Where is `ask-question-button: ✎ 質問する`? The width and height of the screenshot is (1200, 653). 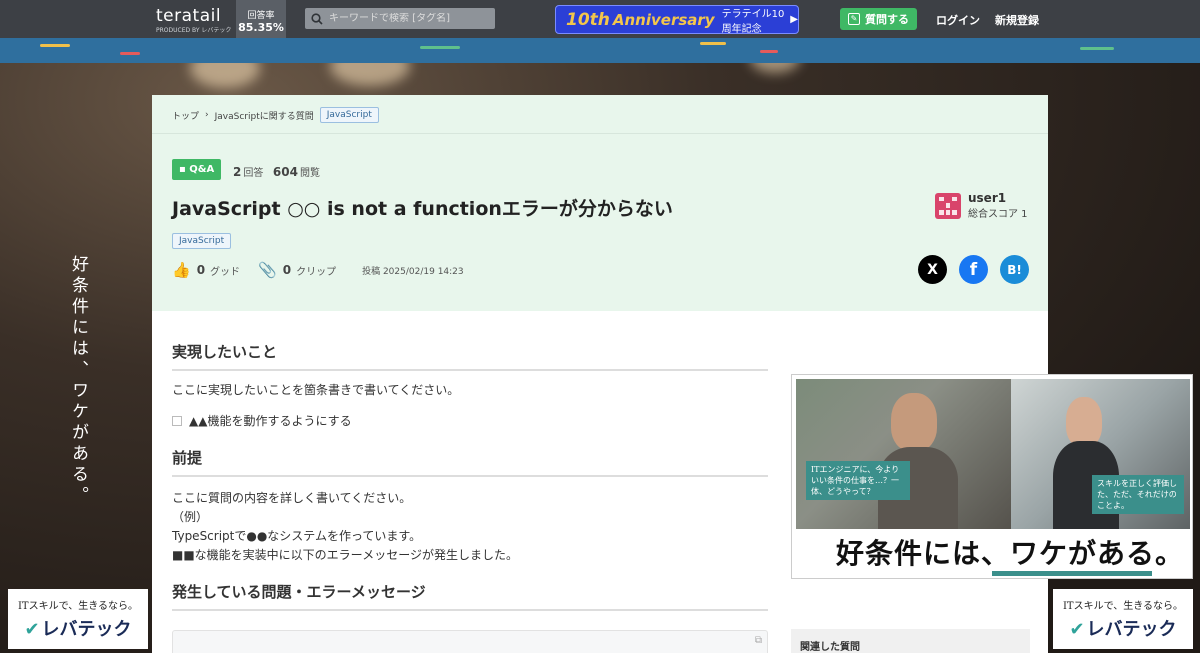
ask-question-button: ✎ 質問する is located at coordinates (878, 19).